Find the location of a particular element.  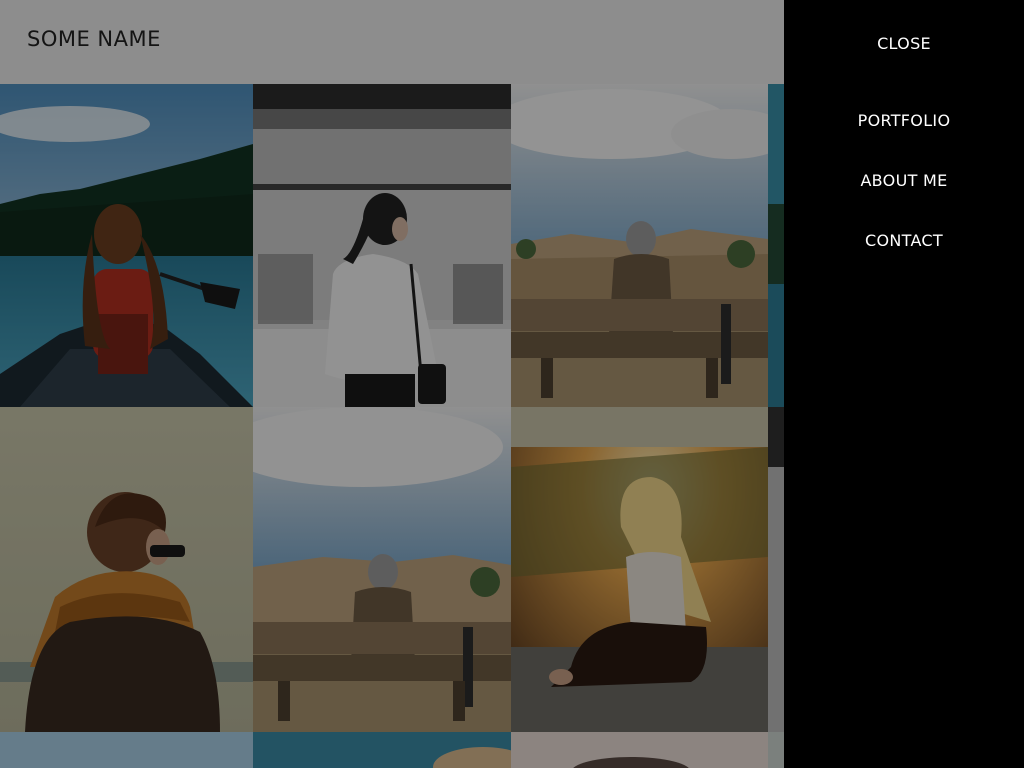

menu-item-about-me: ABOUT ME is located at coordinates (904, 180).